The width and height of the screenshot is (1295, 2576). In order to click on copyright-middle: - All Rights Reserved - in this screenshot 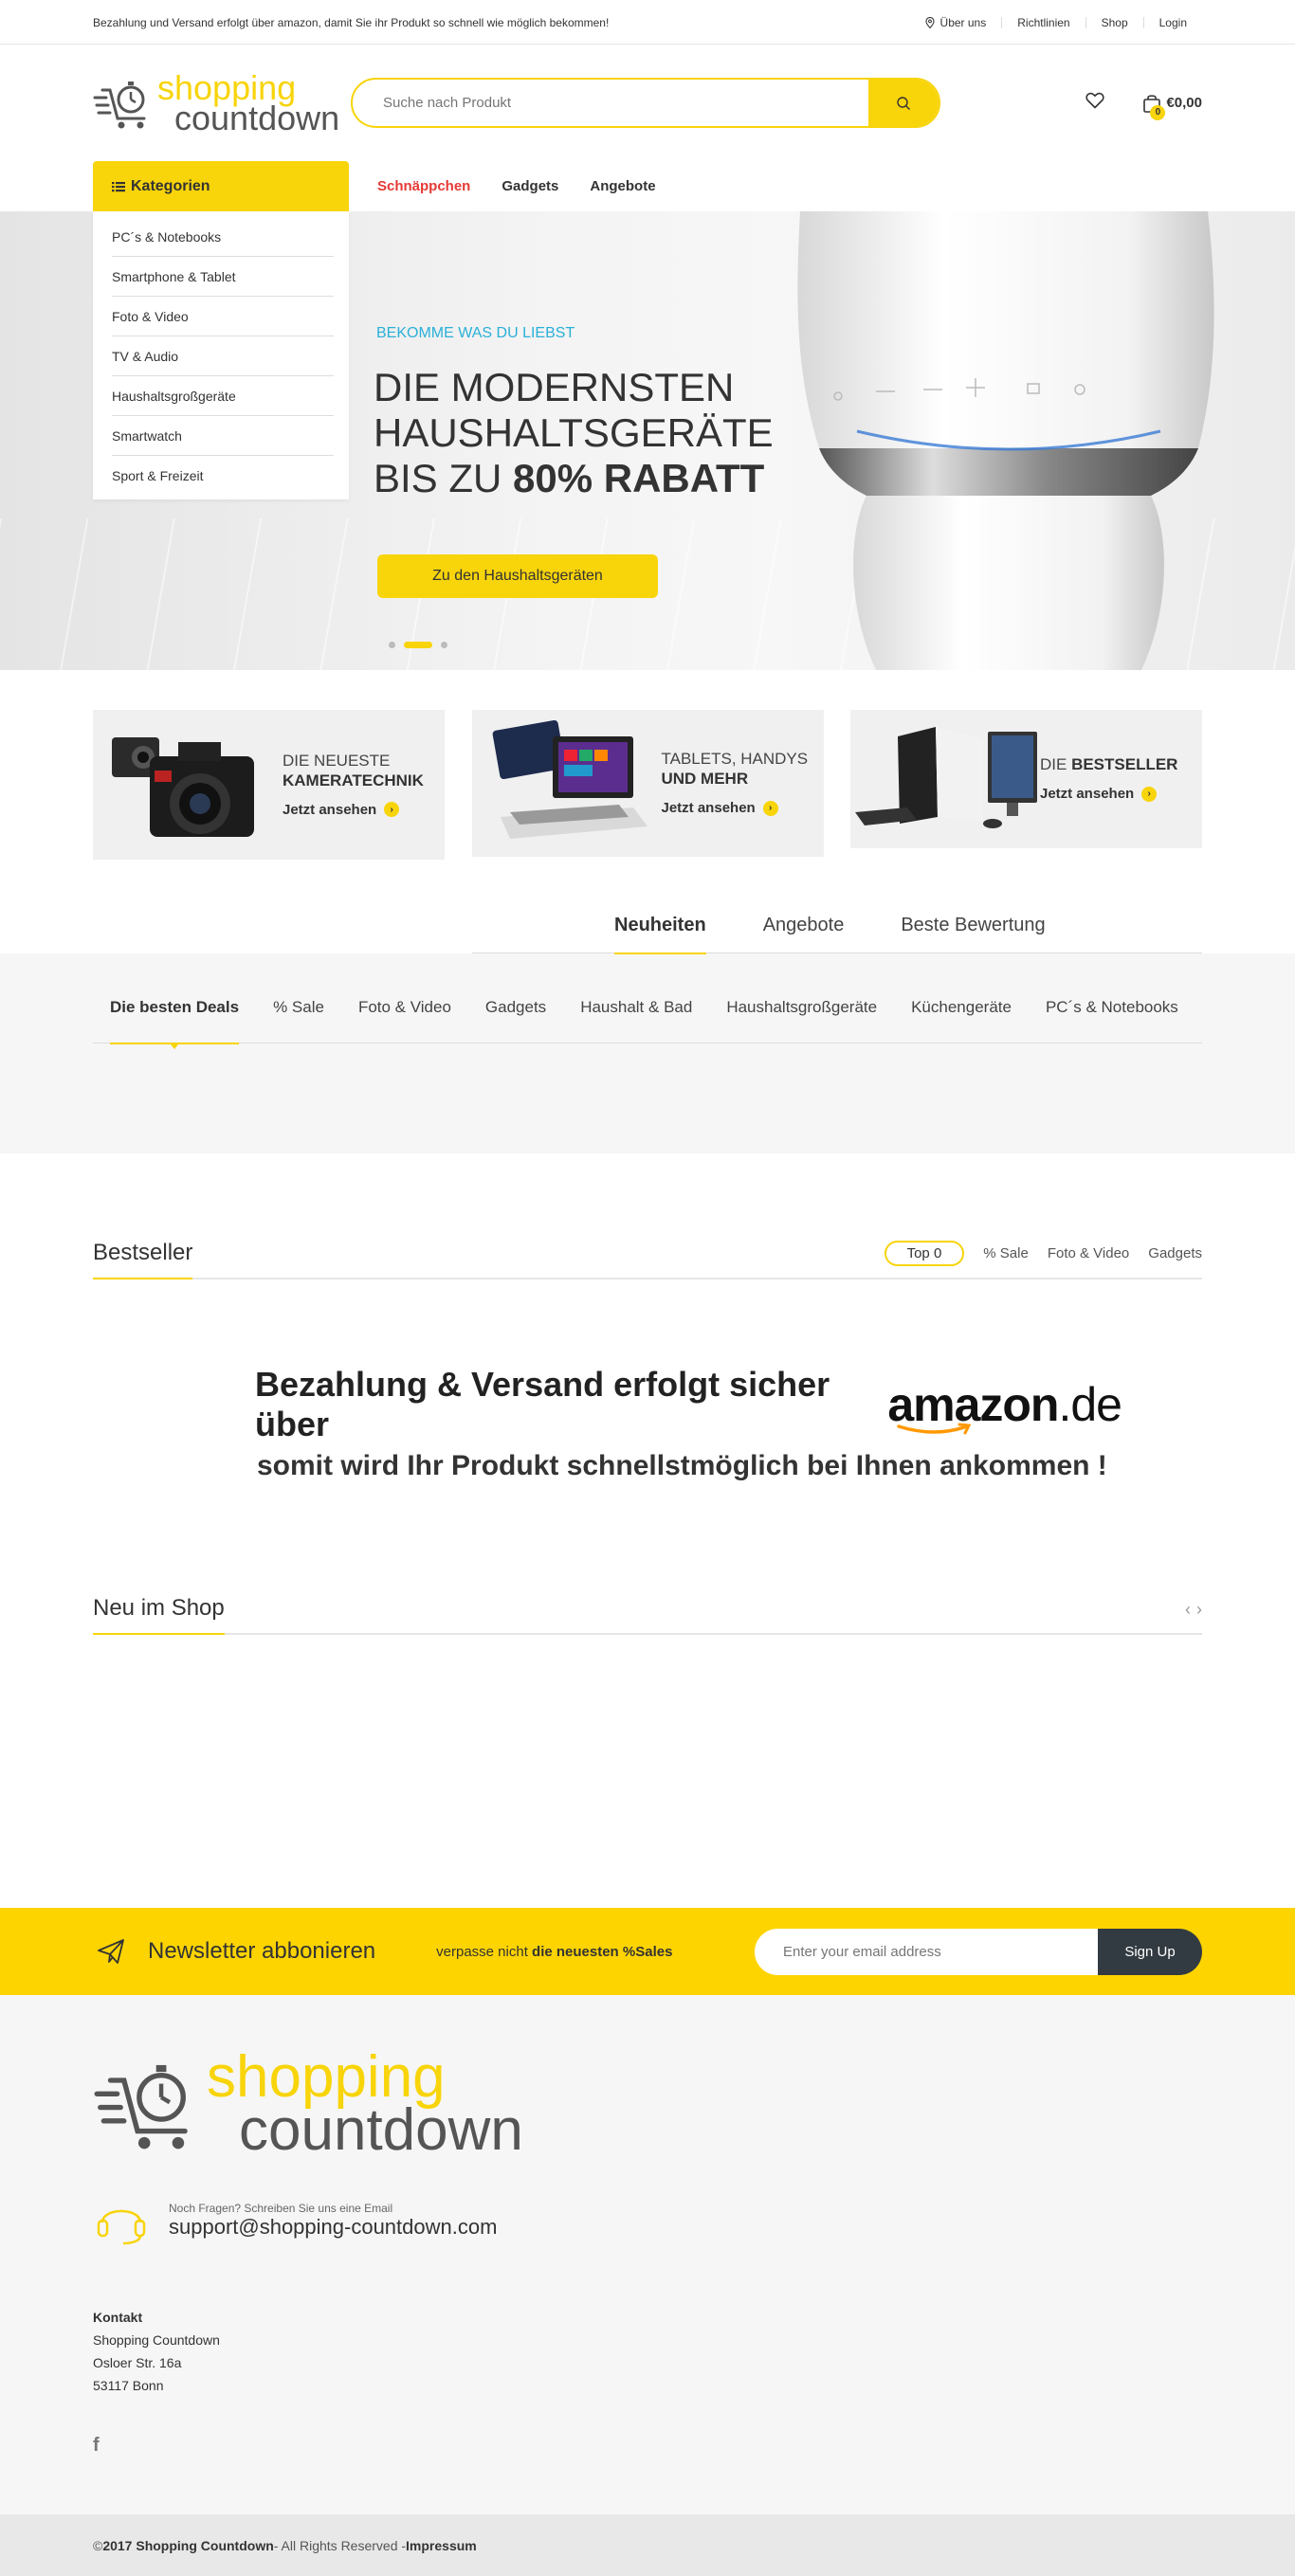, I will do `click(340, 2545)`.